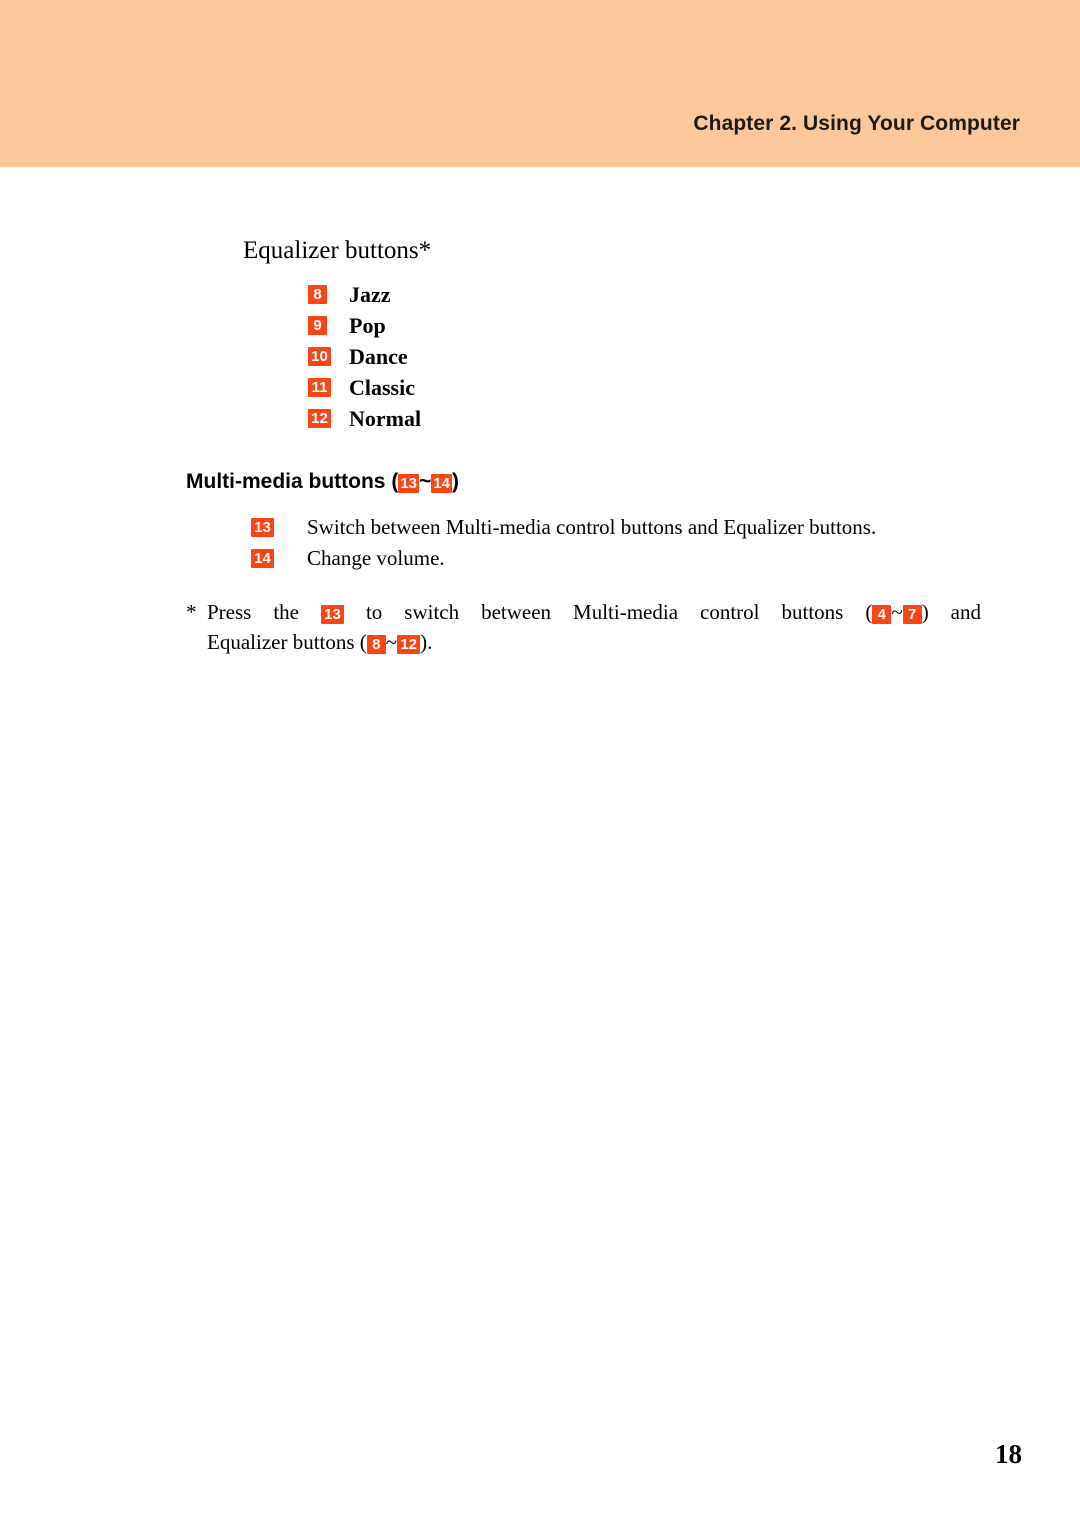  What do you see at coordinates (391, 642) in the screenshot?
I see `footnote-tilde-2: ~` at bounding box center [391, 642].